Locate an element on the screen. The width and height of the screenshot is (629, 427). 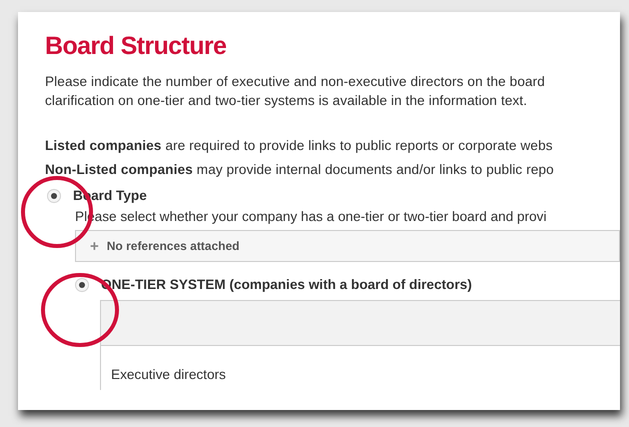
intro-text: Please indicate the number of executive and non-executive directors on the board clarification on one-tier and two-tier systems is available in the information text. is located at coordinates (295, 91).